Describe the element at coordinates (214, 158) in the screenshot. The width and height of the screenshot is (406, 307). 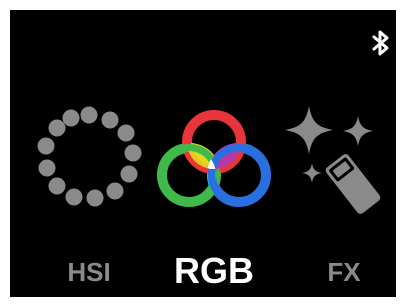
I see `rgb-circles-icon` at that location.